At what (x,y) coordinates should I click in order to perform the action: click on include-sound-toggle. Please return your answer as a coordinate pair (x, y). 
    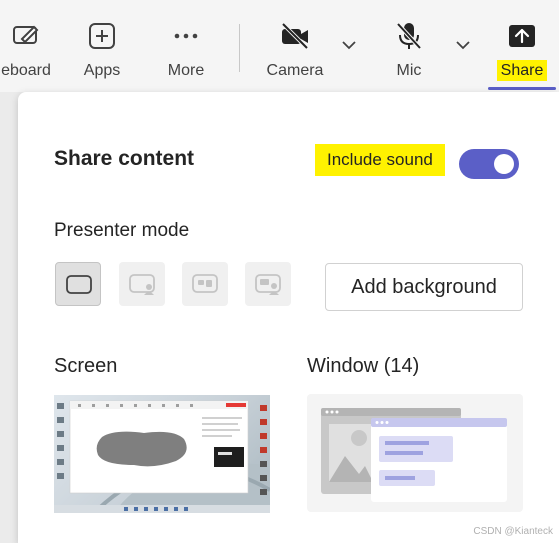
    Looking at the image, I should click on (489, 164).